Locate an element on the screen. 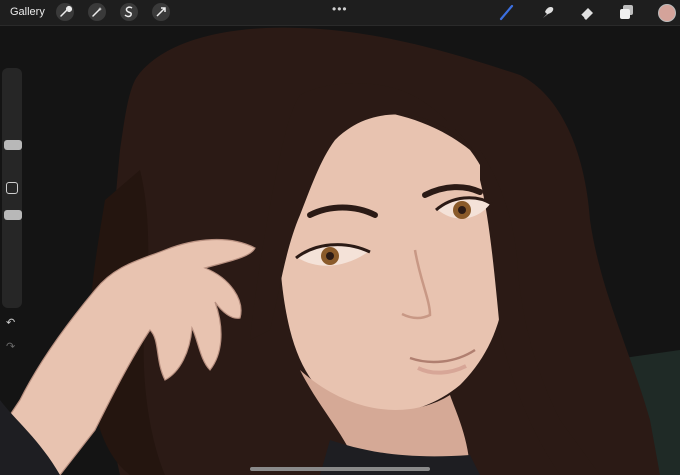  magic-wand-icon is located at coordinates (97, 12).